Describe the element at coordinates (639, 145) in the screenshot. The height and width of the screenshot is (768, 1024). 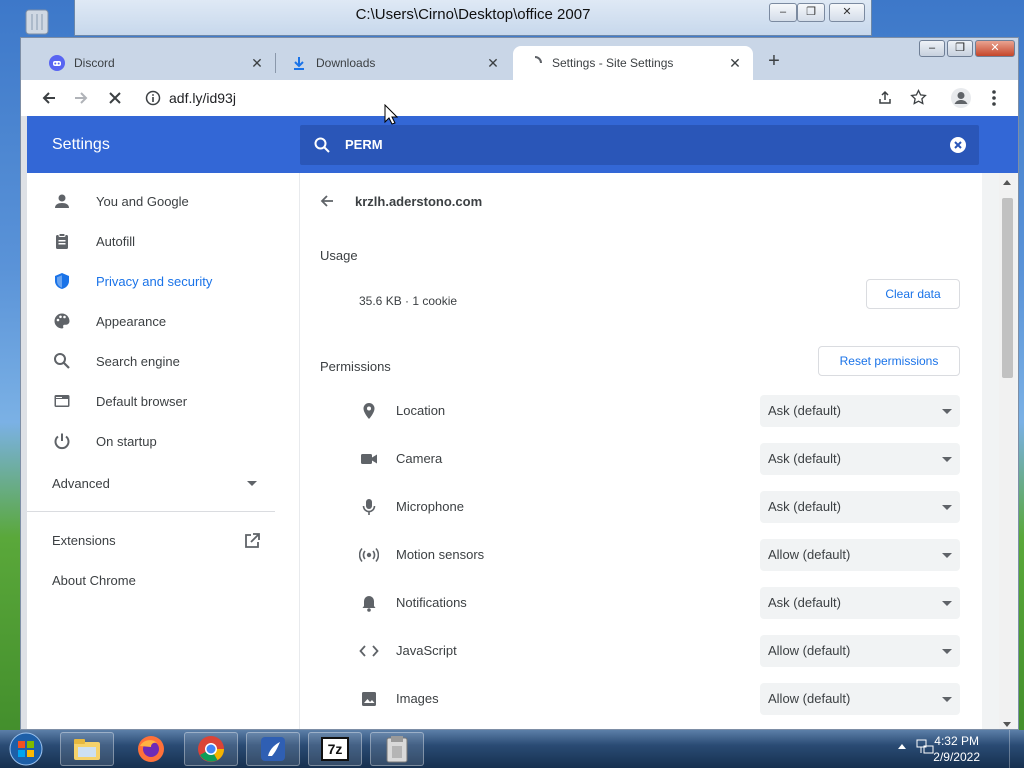
I see `settings-search: PERM` at that location.